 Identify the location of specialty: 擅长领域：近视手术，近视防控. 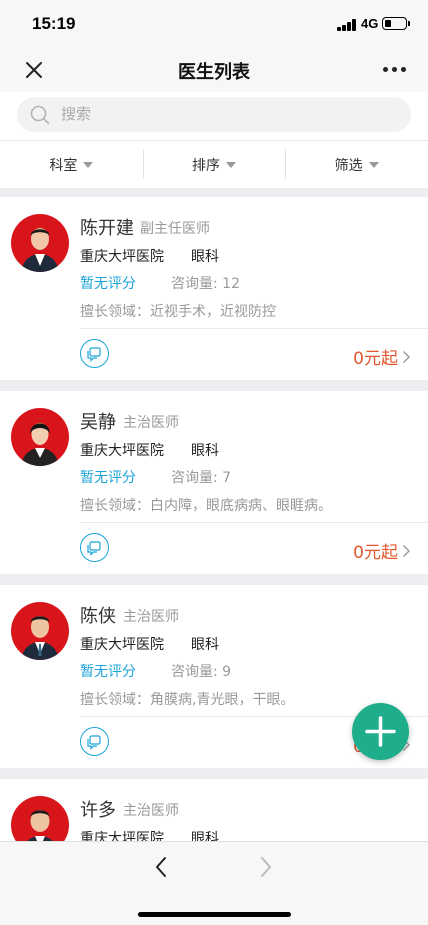
(178, 312).